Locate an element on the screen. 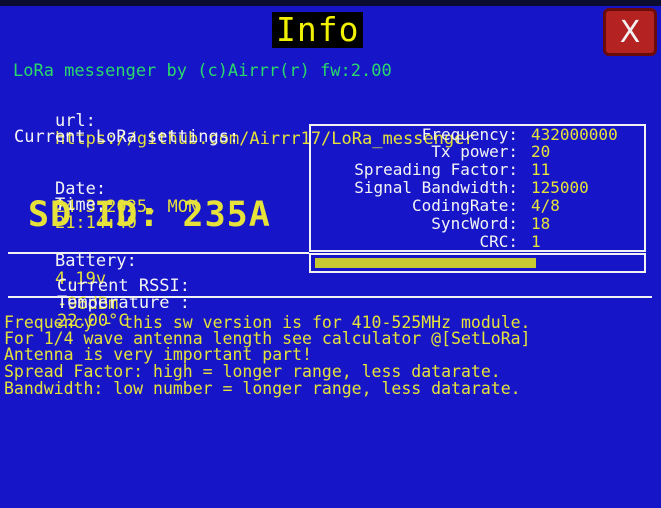  app-version-line: LoRa messenger by (c)Airrr(r) fw:2.00 is located at coordinates (202, 71).